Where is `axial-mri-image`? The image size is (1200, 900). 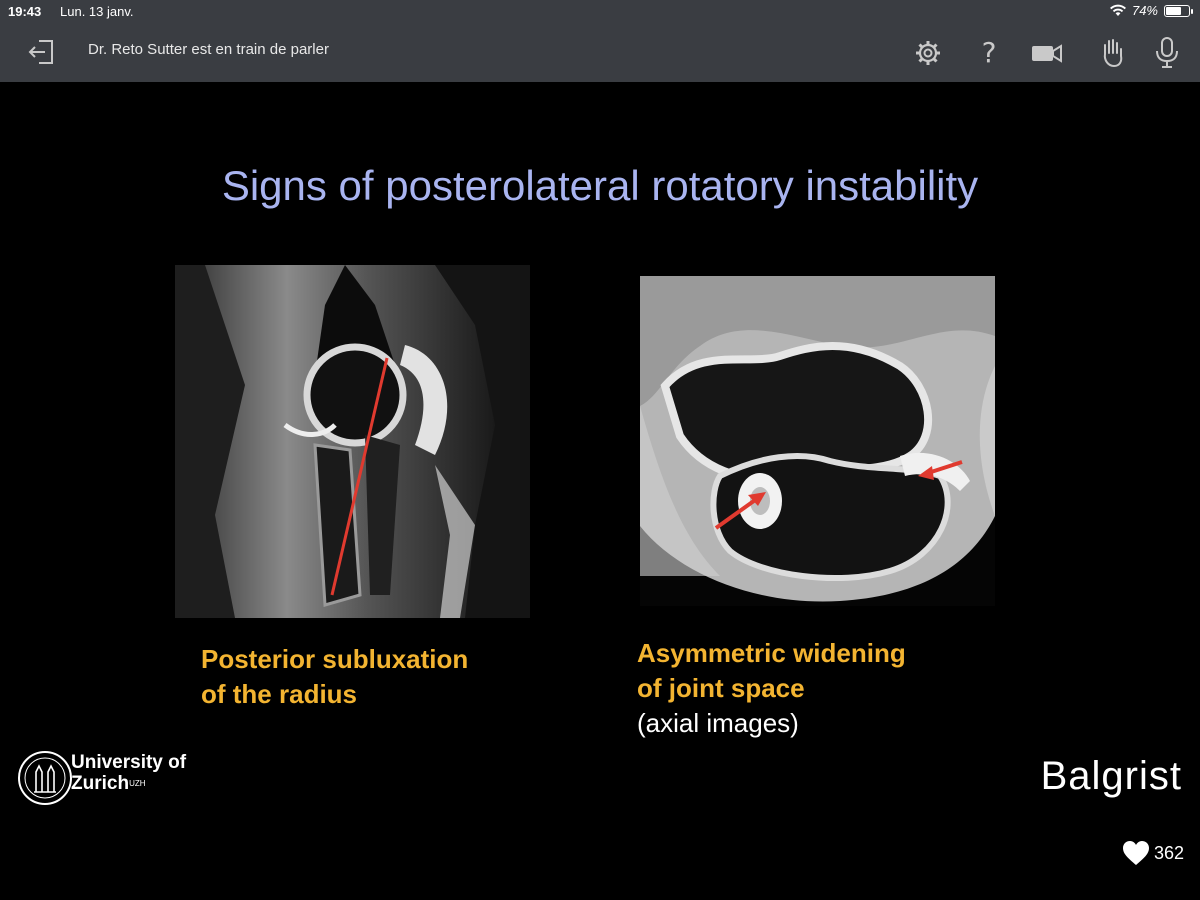 axial-mri-image is located at coordinates (817, 441).